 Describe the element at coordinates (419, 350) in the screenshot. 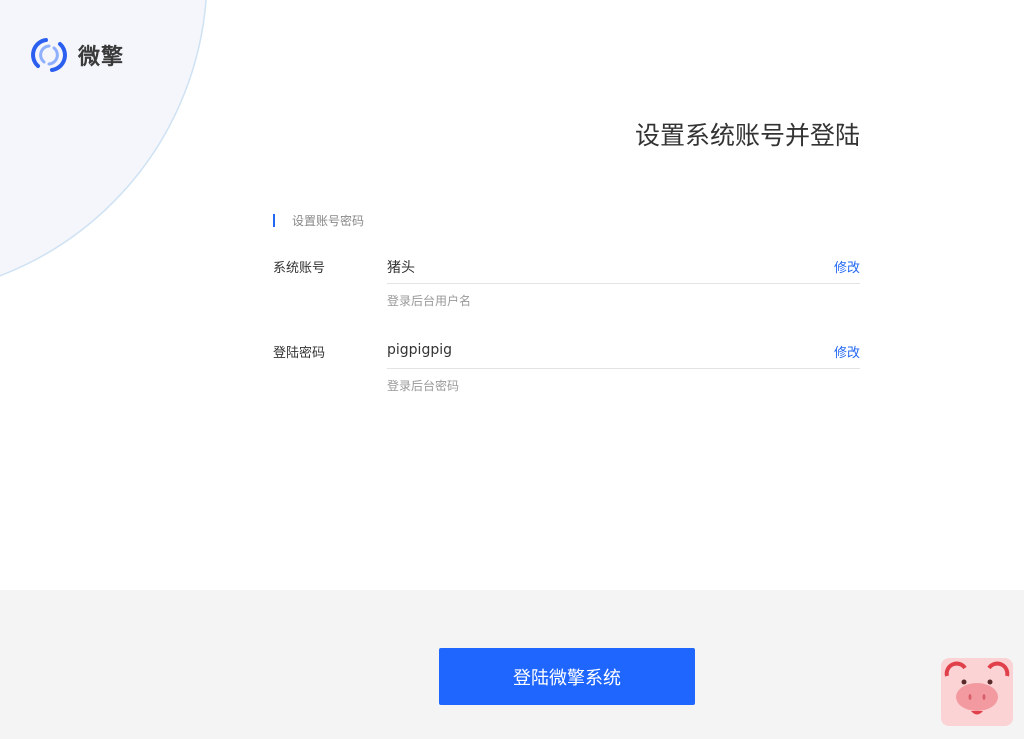

I see `field-value: pigpigpig` at that location.